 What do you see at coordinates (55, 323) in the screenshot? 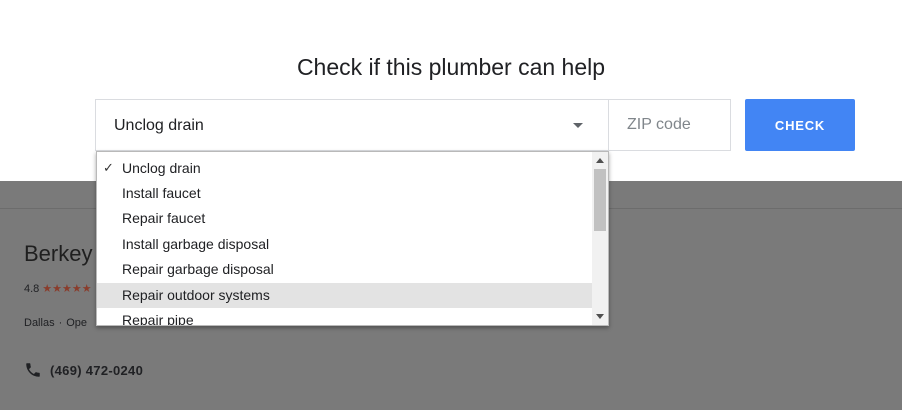
I see `location-row: Dallas · Ope` at bounding box center [55, 323].